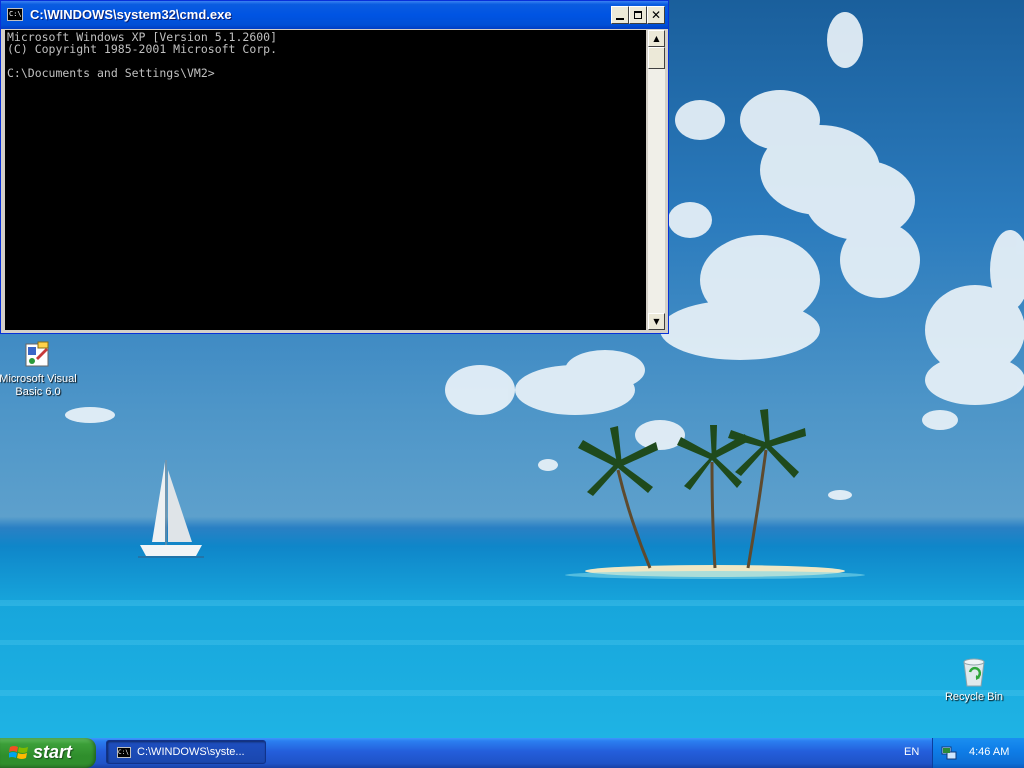 The height and width of the screenshot is (768, 1024). I want to click on cmd-titlebar: C:\ C:\WINDOWS\system32\cmd.exe ✕, so click(334, 15).